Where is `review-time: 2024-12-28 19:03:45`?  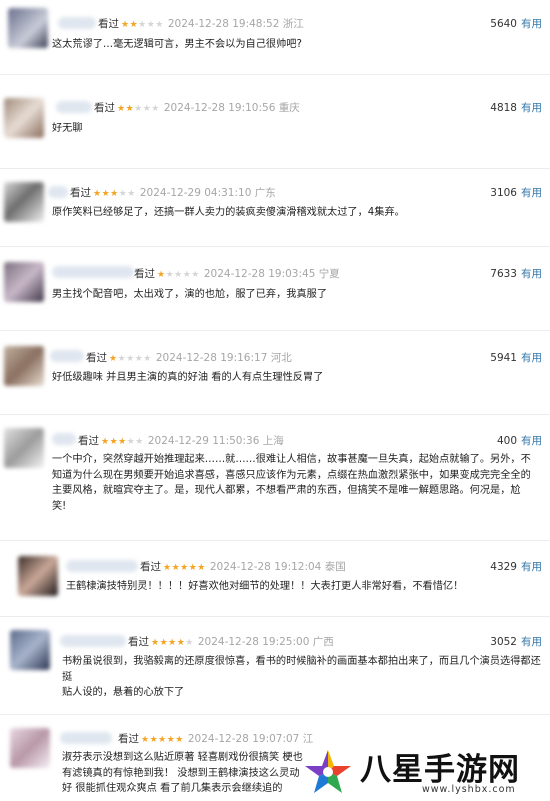
review-time: 2024-12-28 19:03:45 is located at coordinates (259, 274).